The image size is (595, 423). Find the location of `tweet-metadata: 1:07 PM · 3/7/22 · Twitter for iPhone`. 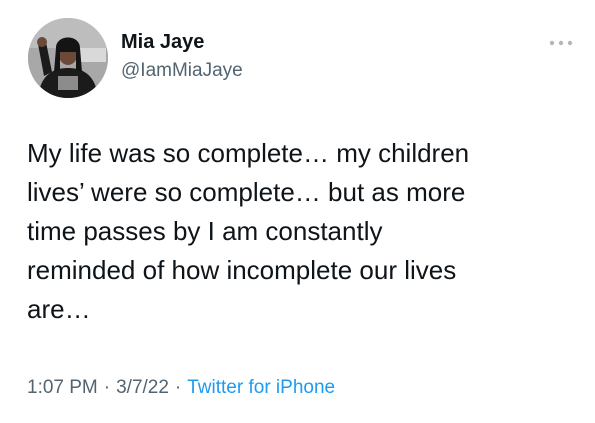

tweet-metadata: 1:07 PM · 3/7/22 · Twitter for iPhone is located at coordinates (181, 388).